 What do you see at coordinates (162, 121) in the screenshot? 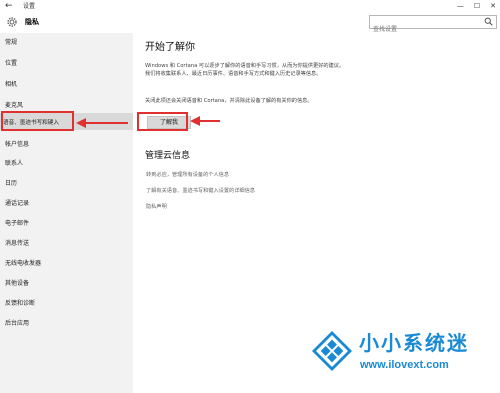
I see `annotation-box-button` at bounding box center [162, 121].